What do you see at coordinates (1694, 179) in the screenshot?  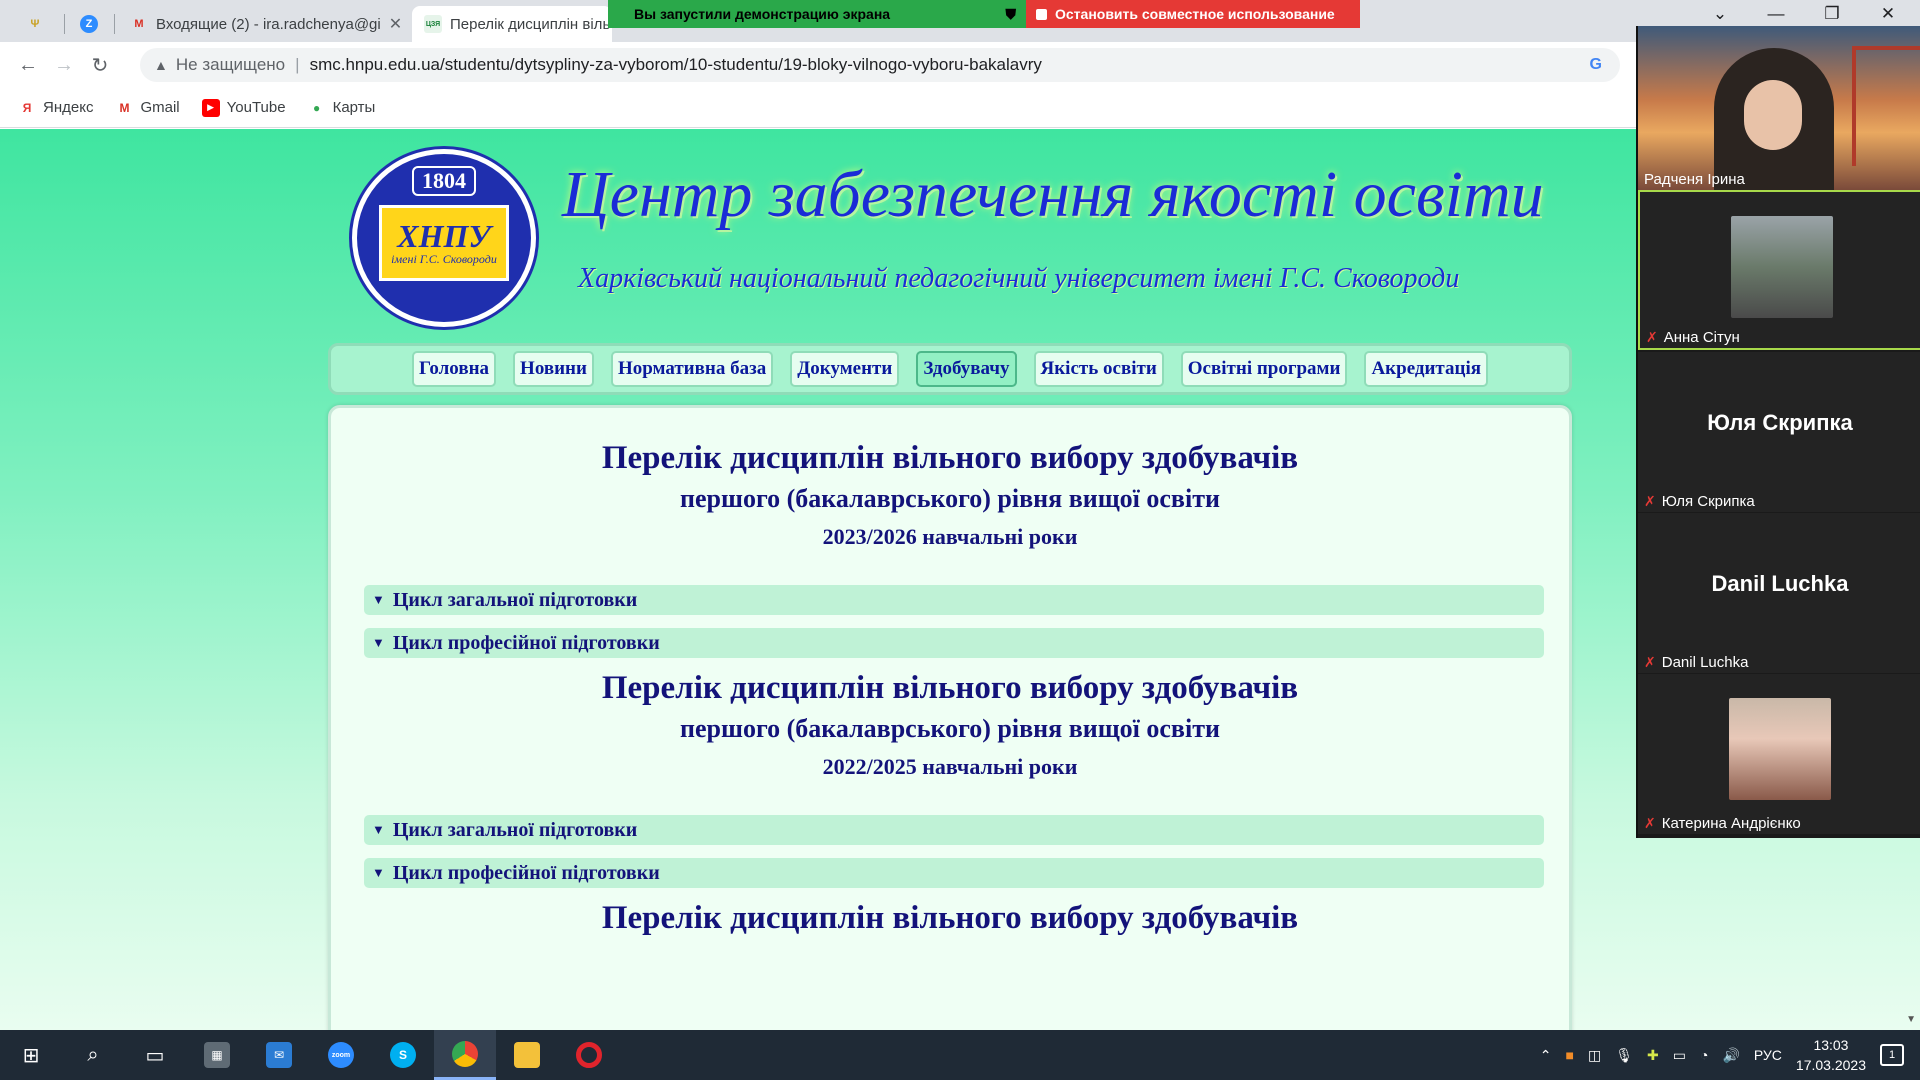 I see `participant-name: Радченя Ірина` at bounding box center [1694, 179].